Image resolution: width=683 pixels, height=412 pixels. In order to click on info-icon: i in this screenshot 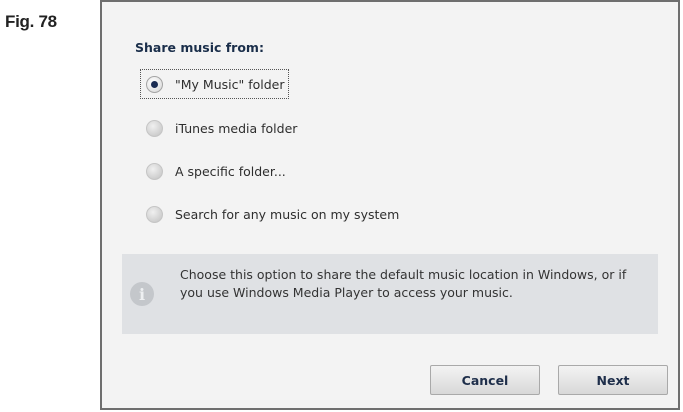, I will do `click(142, 294)`.